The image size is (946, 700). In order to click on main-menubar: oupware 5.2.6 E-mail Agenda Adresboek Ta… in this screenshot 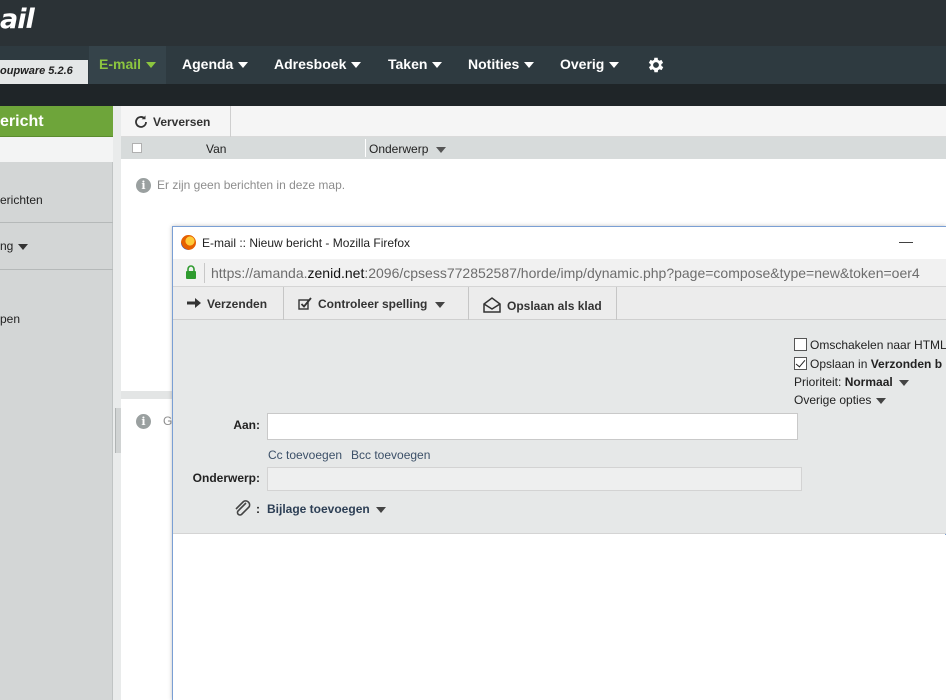, I will do `click(473, 65)`.